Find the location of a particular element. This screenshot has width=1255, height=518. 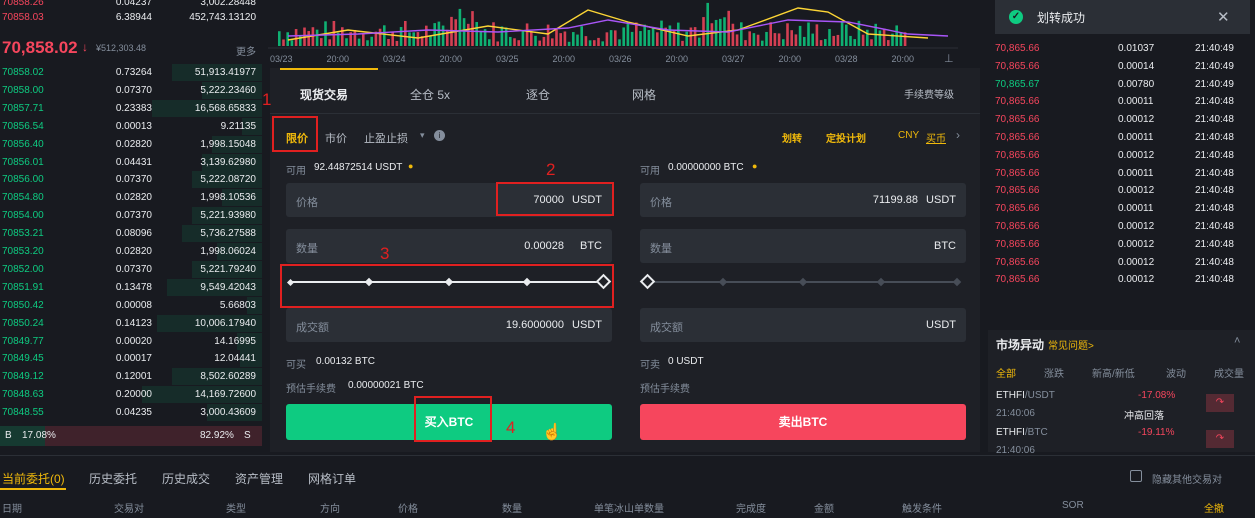

pin-icon: ⊥ is located at coordinates (949, 58).